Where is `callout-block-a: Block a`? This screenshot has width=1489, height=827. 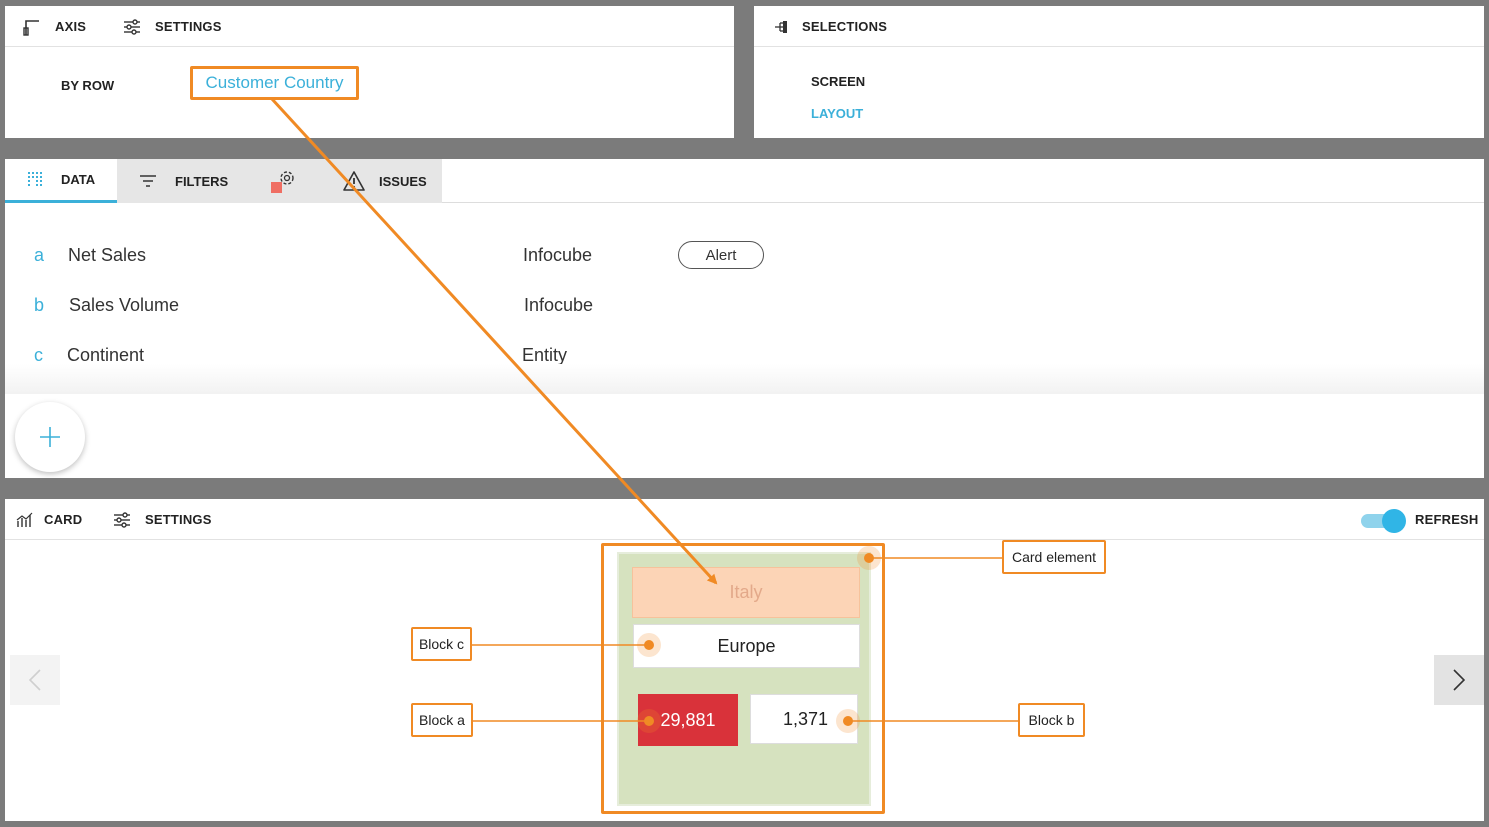
callout-block-a: Block a is located at coordinates (442, 720).